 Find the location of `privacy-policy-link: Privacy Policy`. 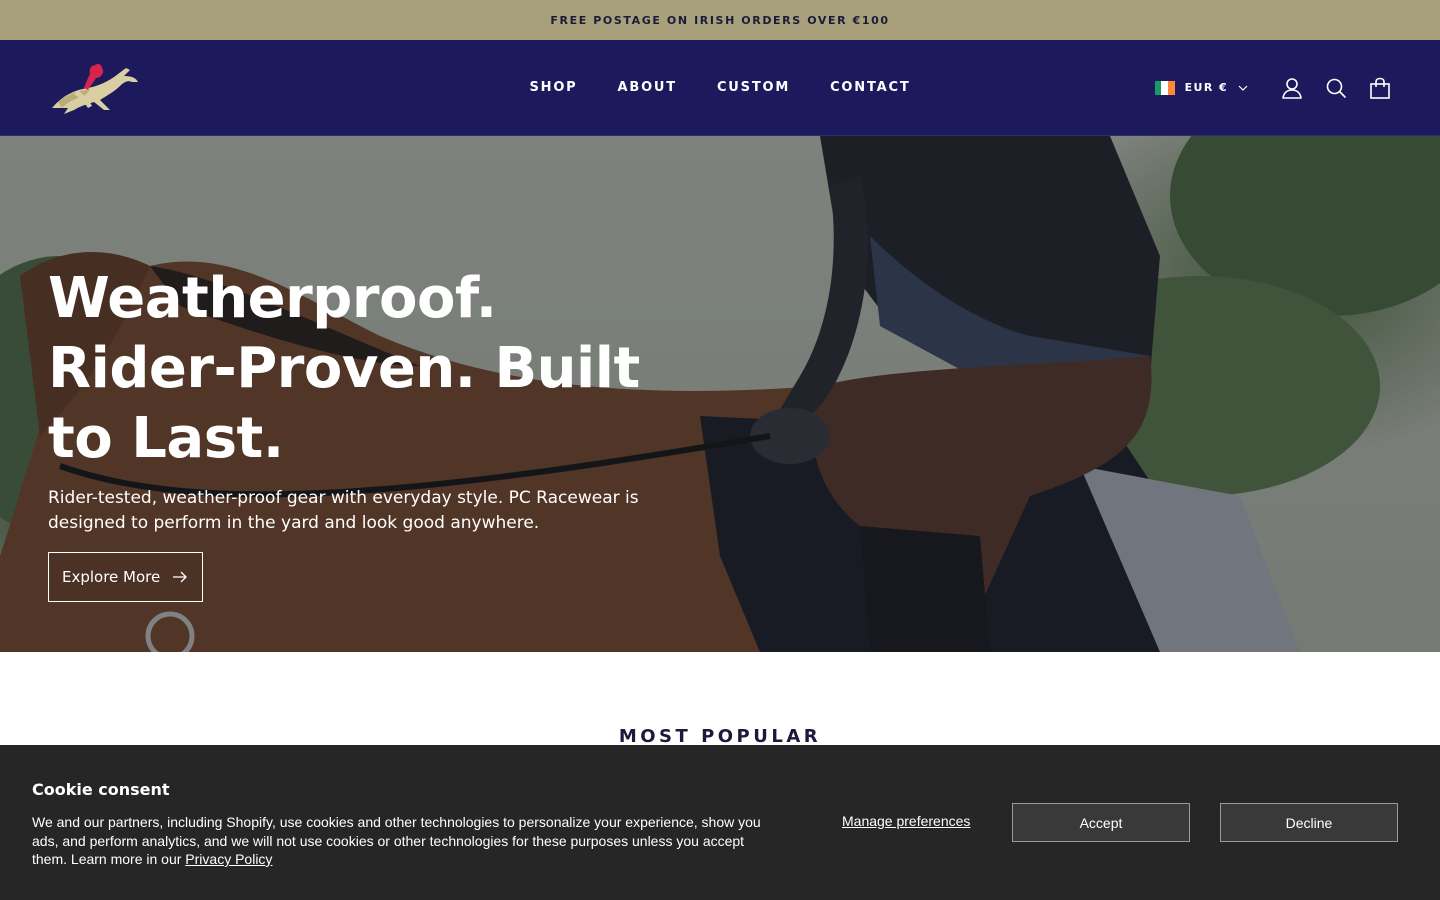

privacy-policy-link: Privacy Policy is located at coordinates (228, 859).